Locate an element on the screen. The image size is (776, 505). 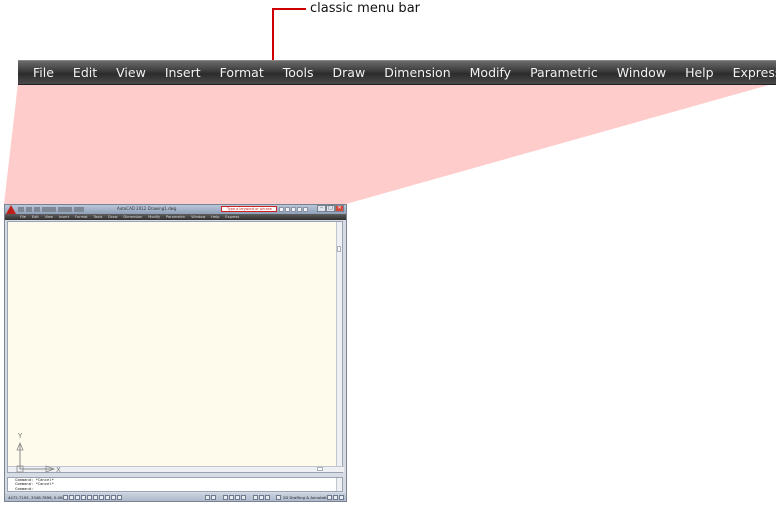
command-prompt: Command: is located at coordinates (178, 488).